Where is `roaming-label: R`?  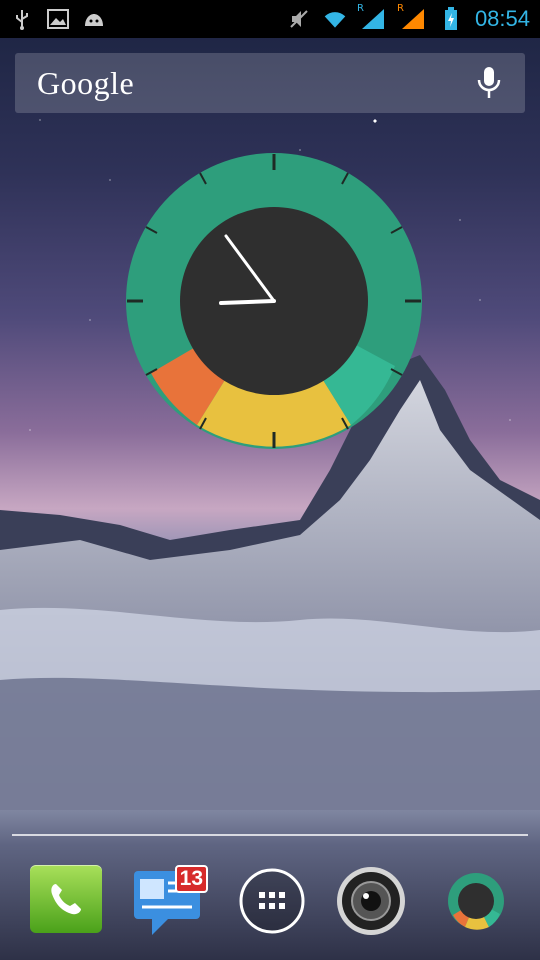 roaming-label: R is located at coordinates (360, 8).